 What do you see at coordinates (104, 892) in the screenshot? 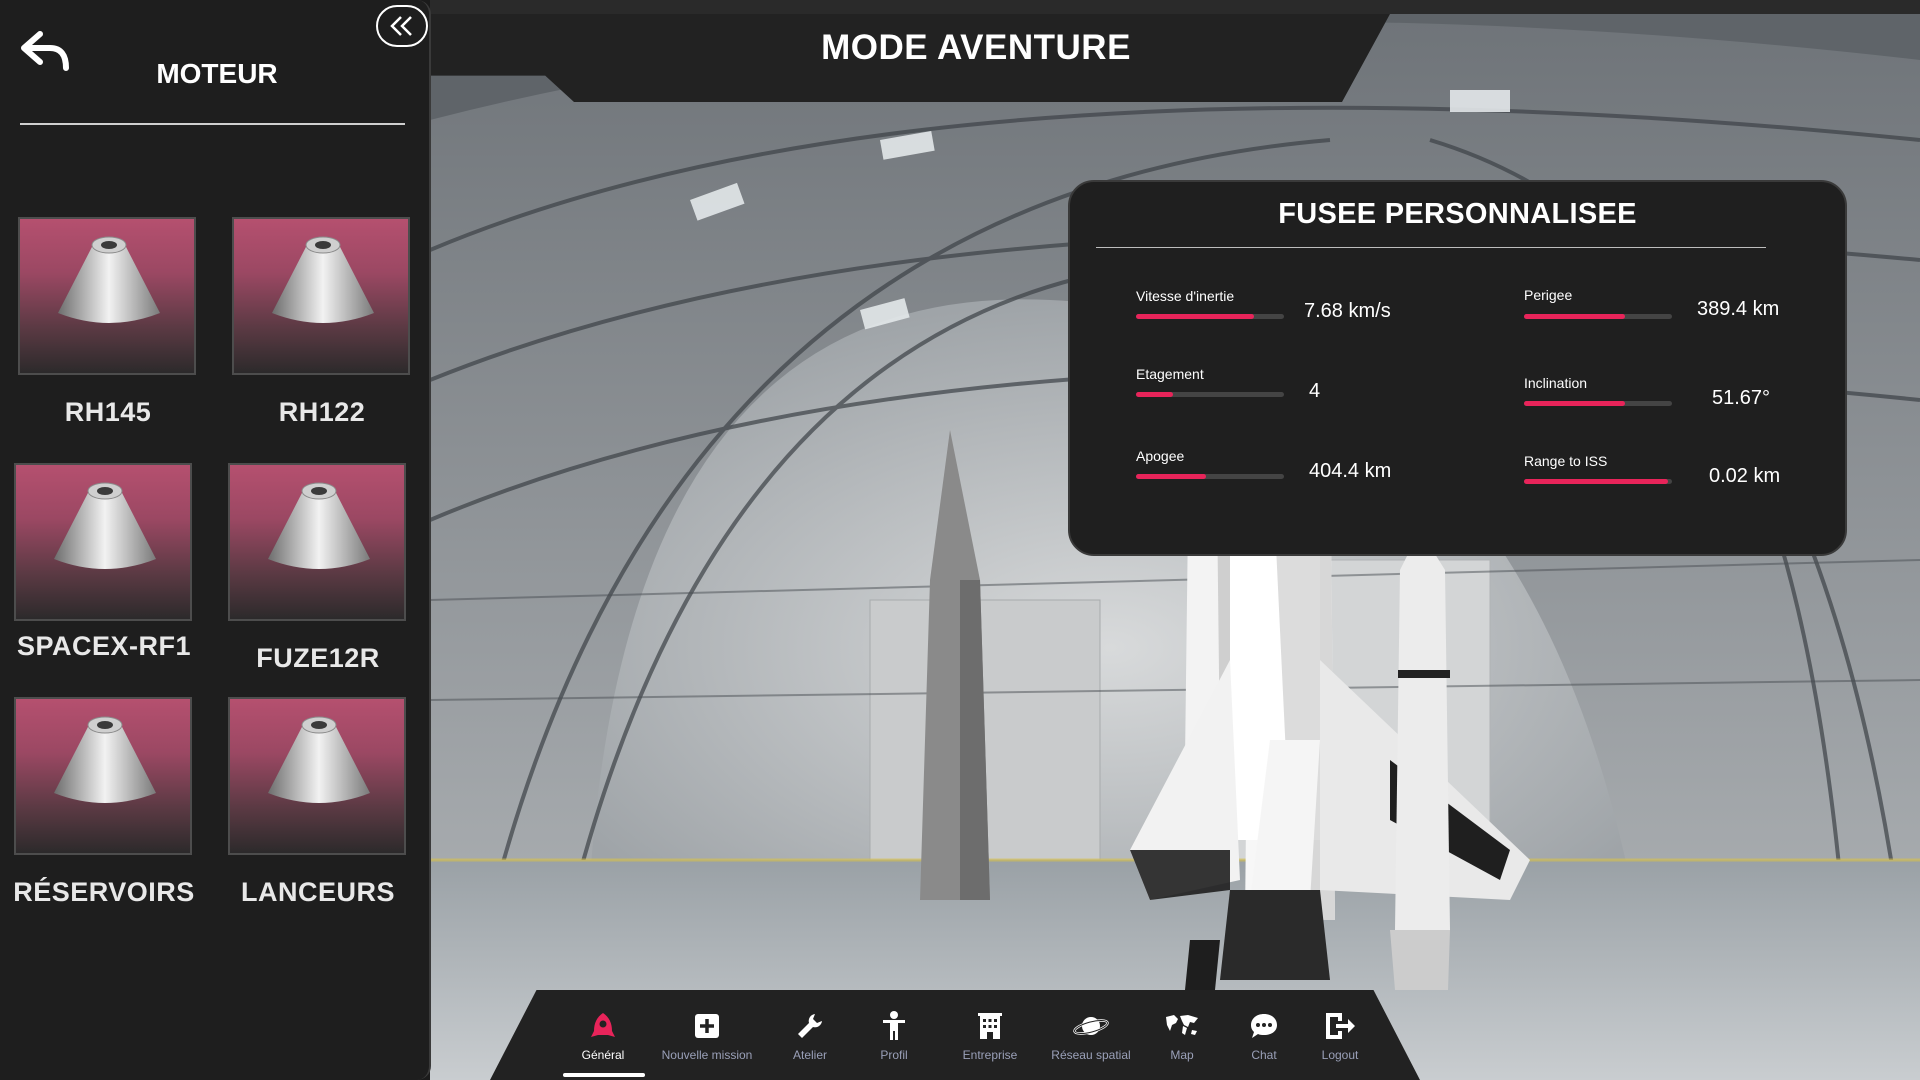
I see `engine-label: RÉSERVOIRS` at bounding box center [104, 892].